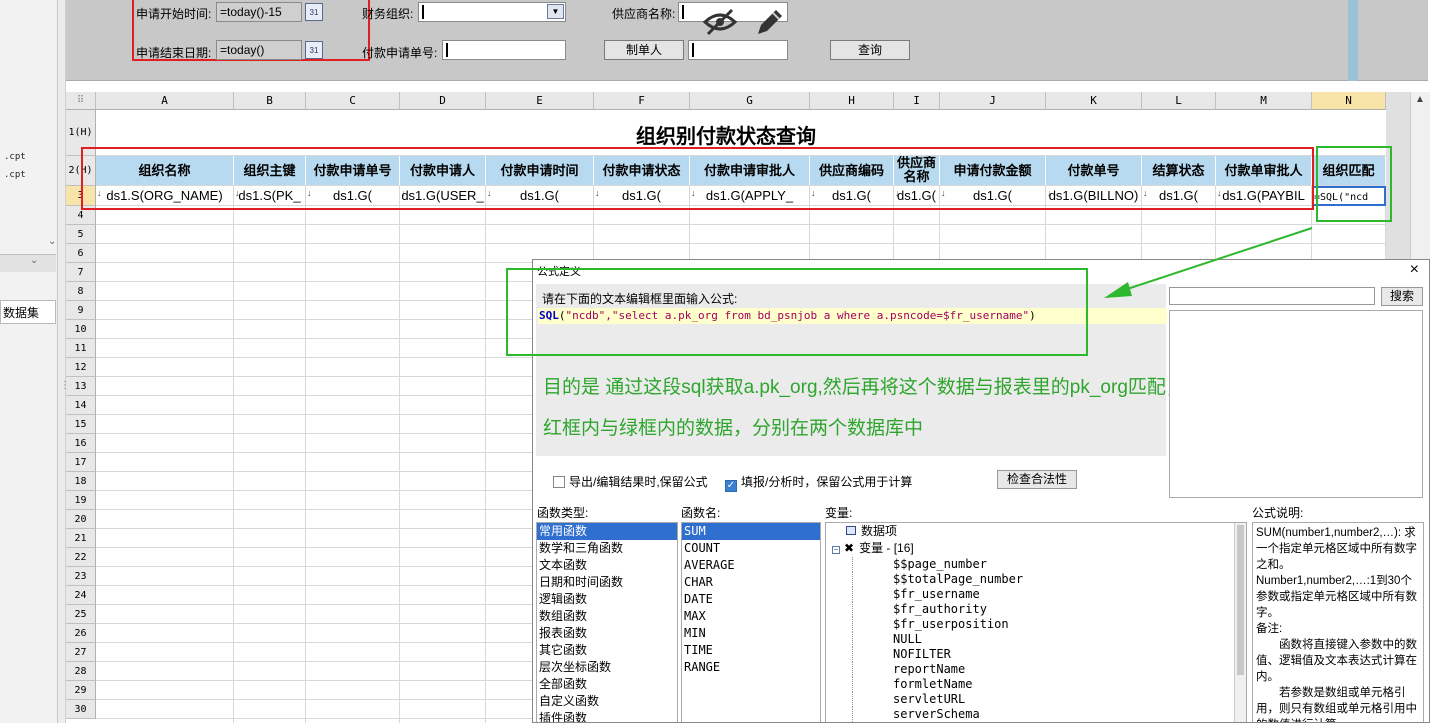 This screenshot has width=1430, height=723. What do you see at coordinates (607, 716) in the screenshot?
I see `function-type-item: 插件函数` at bounding box center [607, 716].